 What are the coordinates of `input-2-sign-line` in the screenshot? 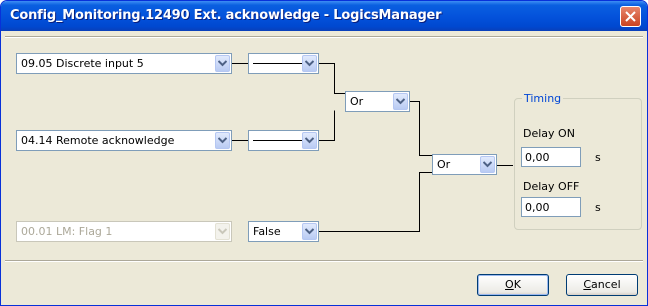 It's located at (278, 140).